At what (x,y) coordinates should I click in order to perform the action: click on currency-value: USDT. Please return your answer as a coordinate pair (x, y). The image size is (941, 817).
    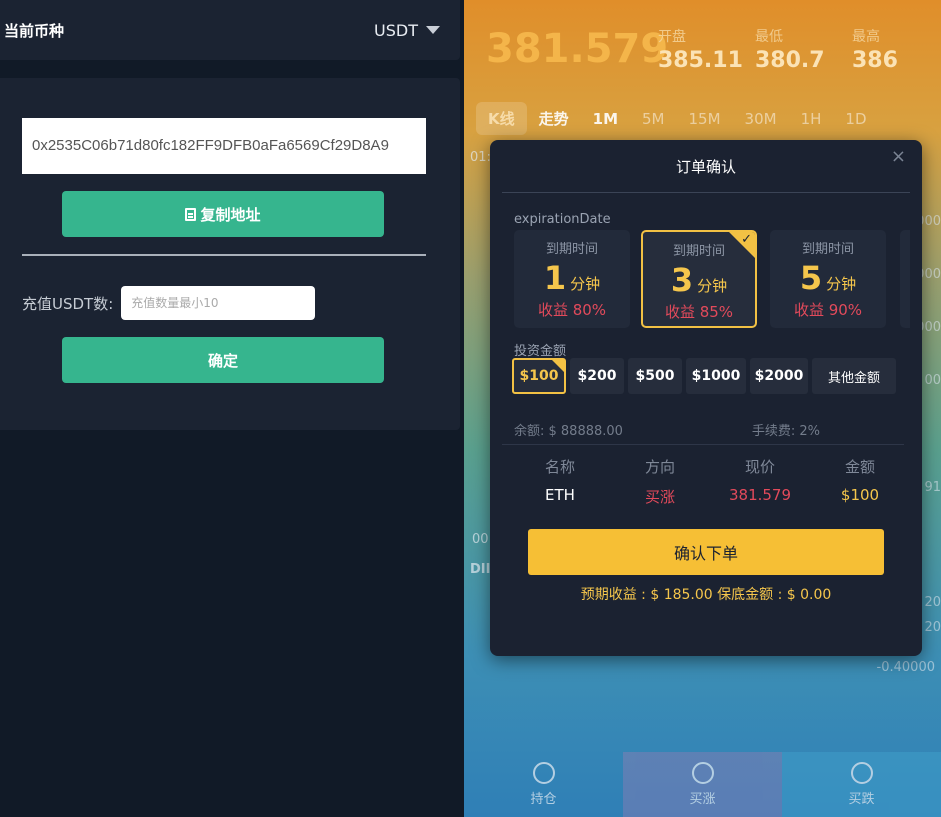
    Looking at the image, I should click on (396, 30).